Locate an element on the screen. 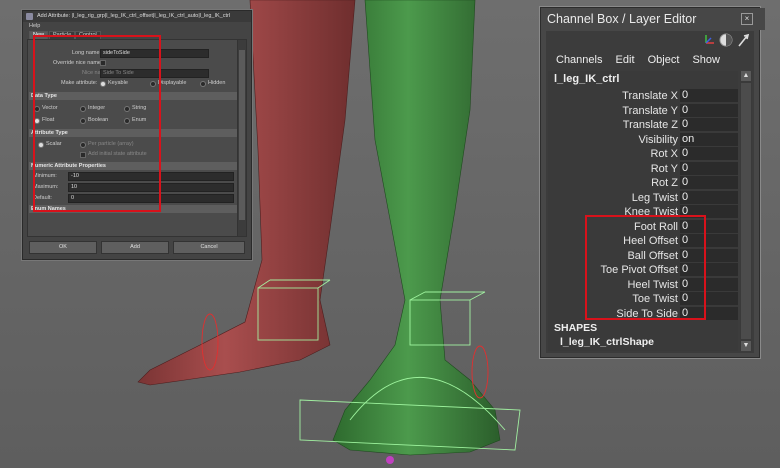 This screenshot has width=780, height=468. channel-box-title: Channel Box / Layer Editor is located at coordinates (653, 19).